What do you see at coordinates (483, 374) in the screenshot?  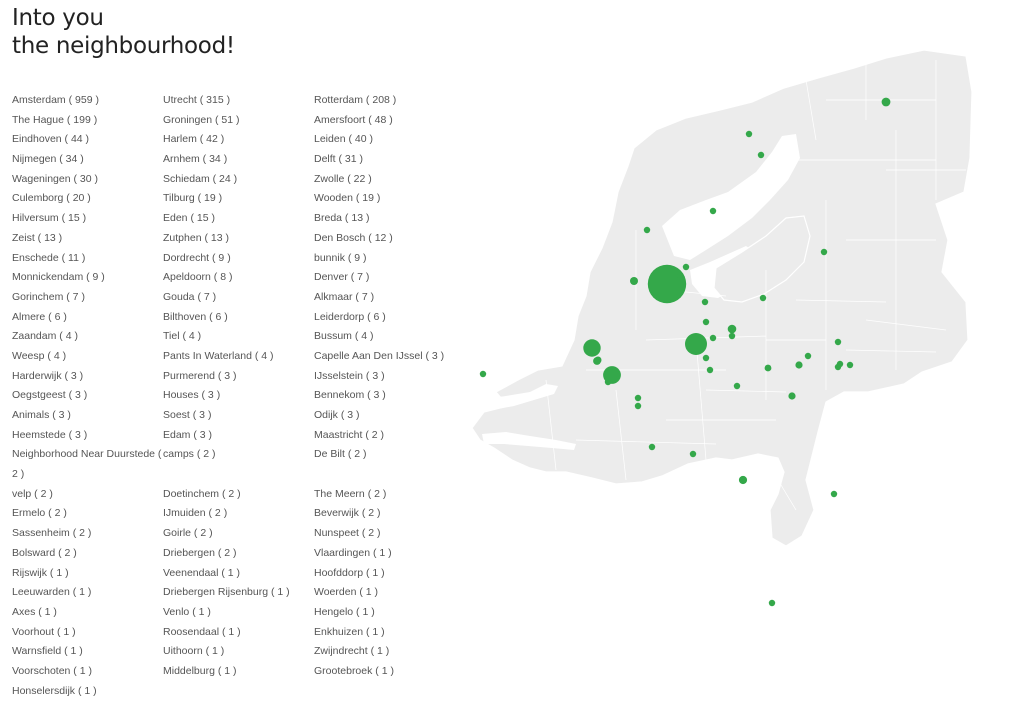 I see `map-marker-middelburg` at bounding box center [483, 374].